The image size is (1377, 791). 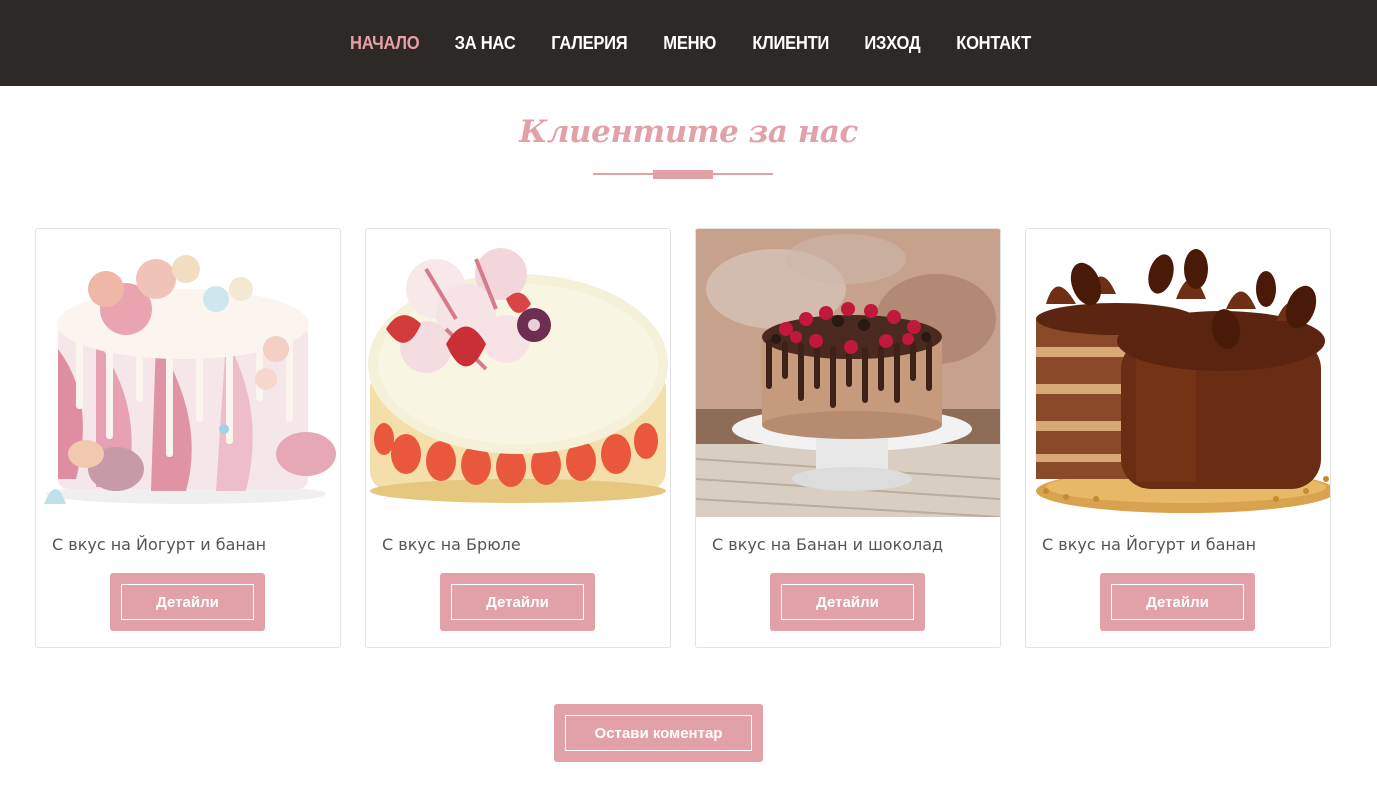 What do you see at coordinates (590, 43) in the screenshot?
I see `nav-item-gallery: ГАЛЕРИЯ` at bounding box center [590, 43].